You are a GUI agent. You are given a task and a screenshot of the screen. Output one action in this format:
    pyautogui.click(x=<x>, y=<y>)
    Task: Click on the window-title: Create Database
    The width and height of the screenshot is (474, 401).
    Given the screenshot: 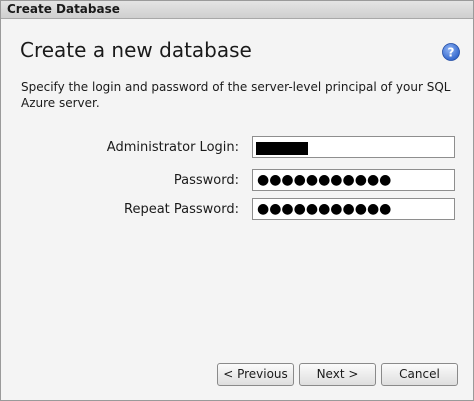 What is the action you would take?
    pyautogui.click(x=63, y=9)
    